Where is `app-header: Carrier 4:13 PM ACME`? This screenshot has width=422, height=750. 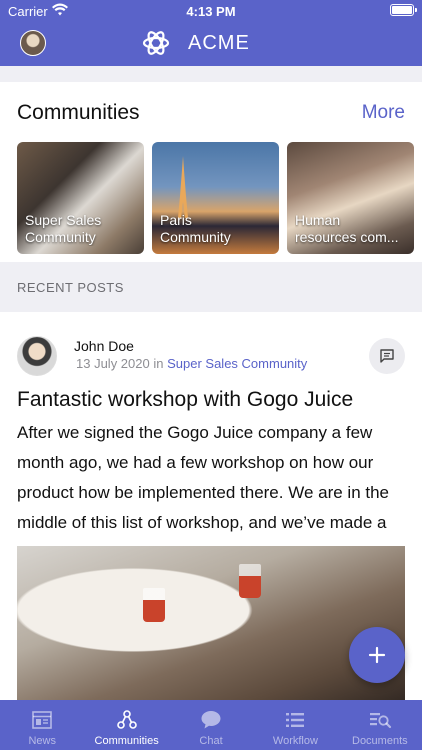
app-header: Carrier 4:13 PM ACME is located at coordinates (211, 33).